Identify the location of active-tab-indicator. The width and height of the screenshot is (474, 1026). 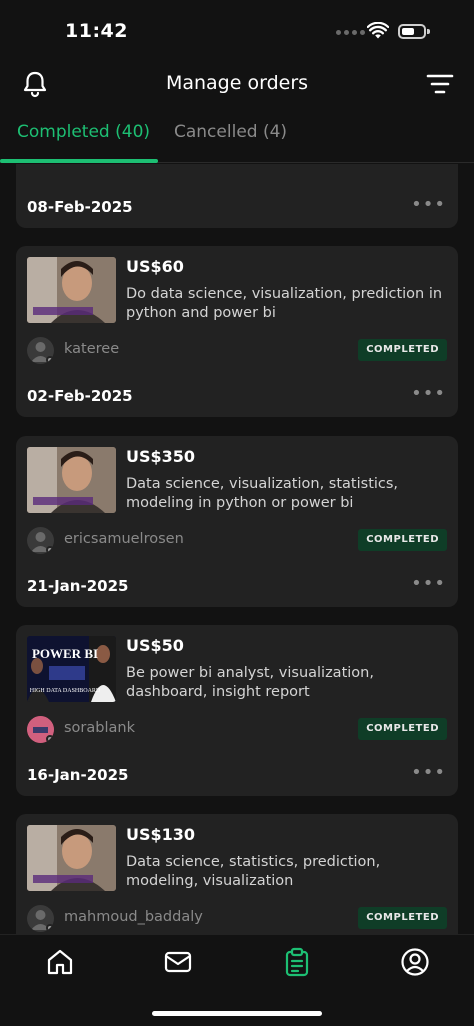
(79, 161).